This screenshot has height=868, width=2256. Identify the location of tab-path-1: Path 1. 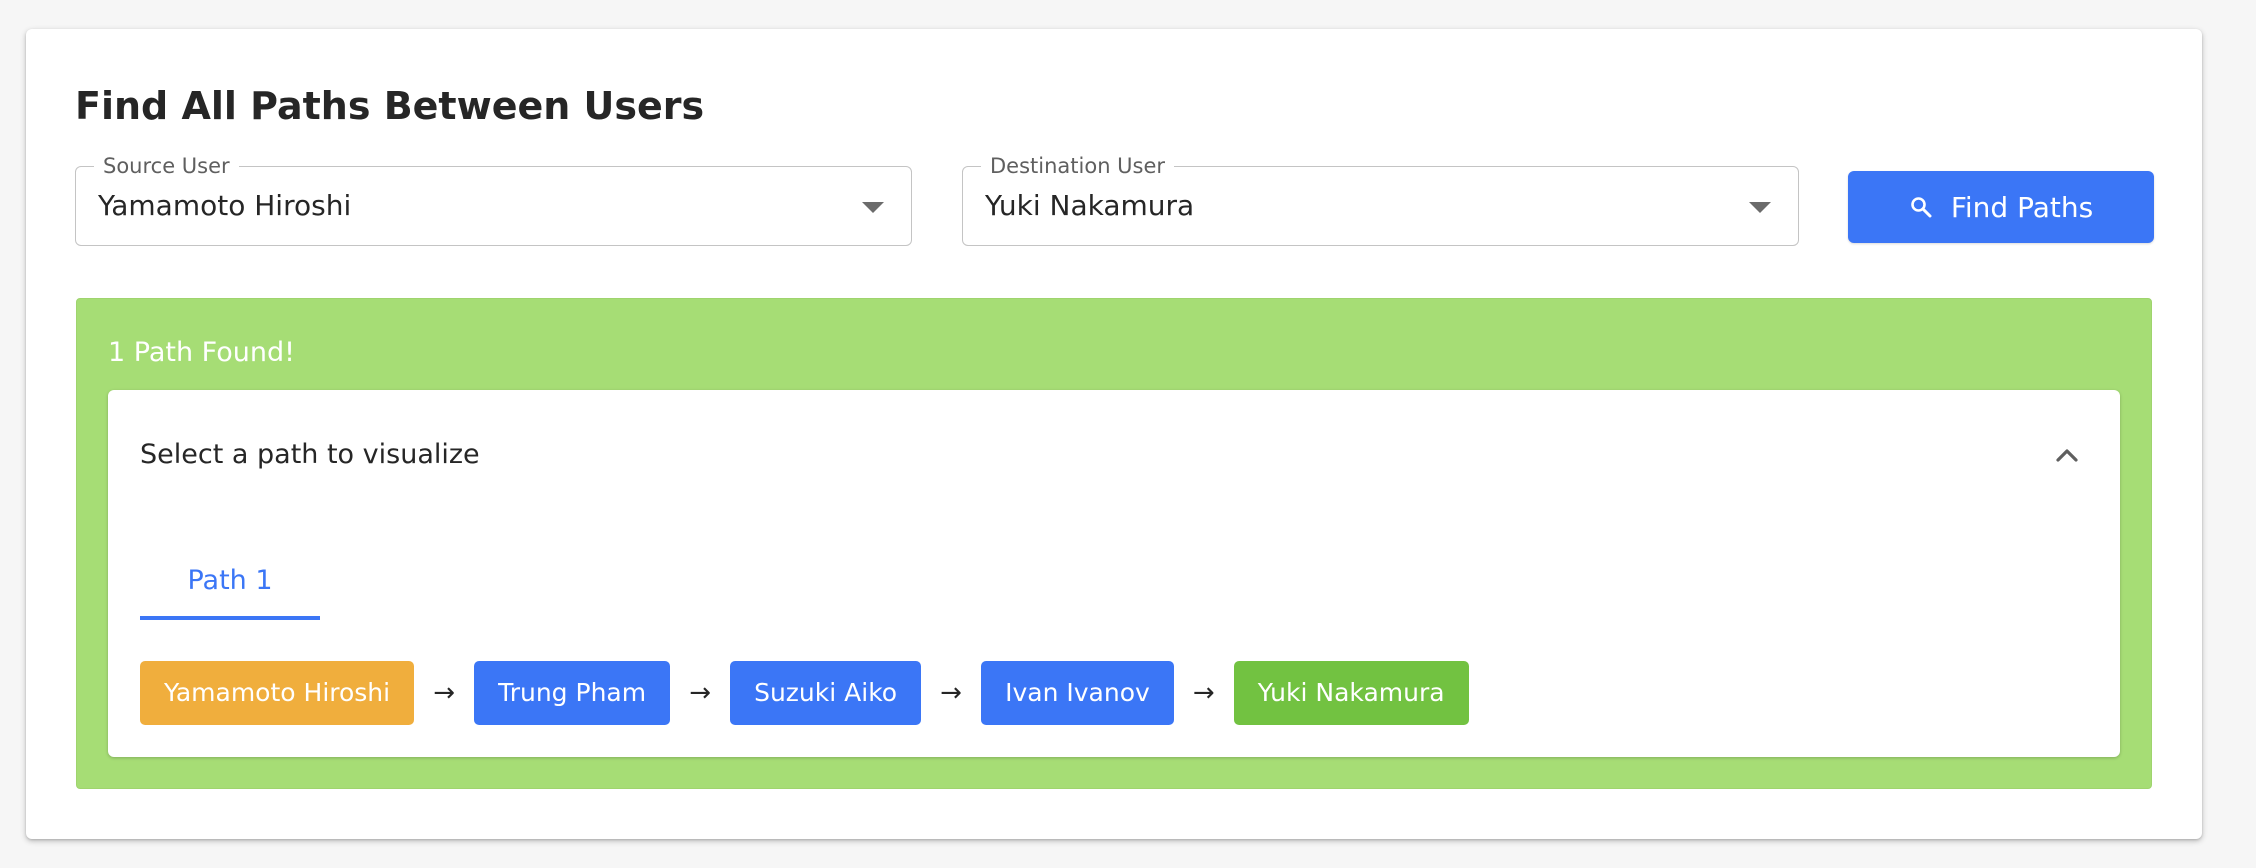
(230, 585).